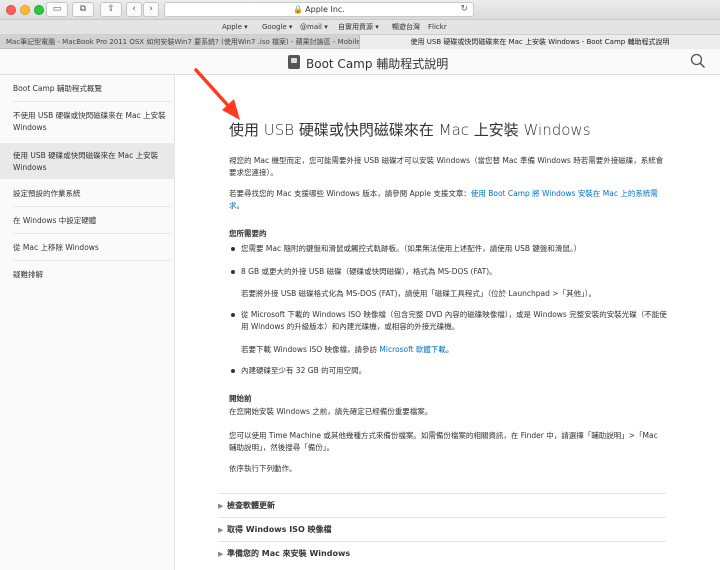 This screenshot has width=720, height=570. What do you see at coordinates (11, 10) in the screenshot?
I see `close-window-button` at bounding box center [11, 10].